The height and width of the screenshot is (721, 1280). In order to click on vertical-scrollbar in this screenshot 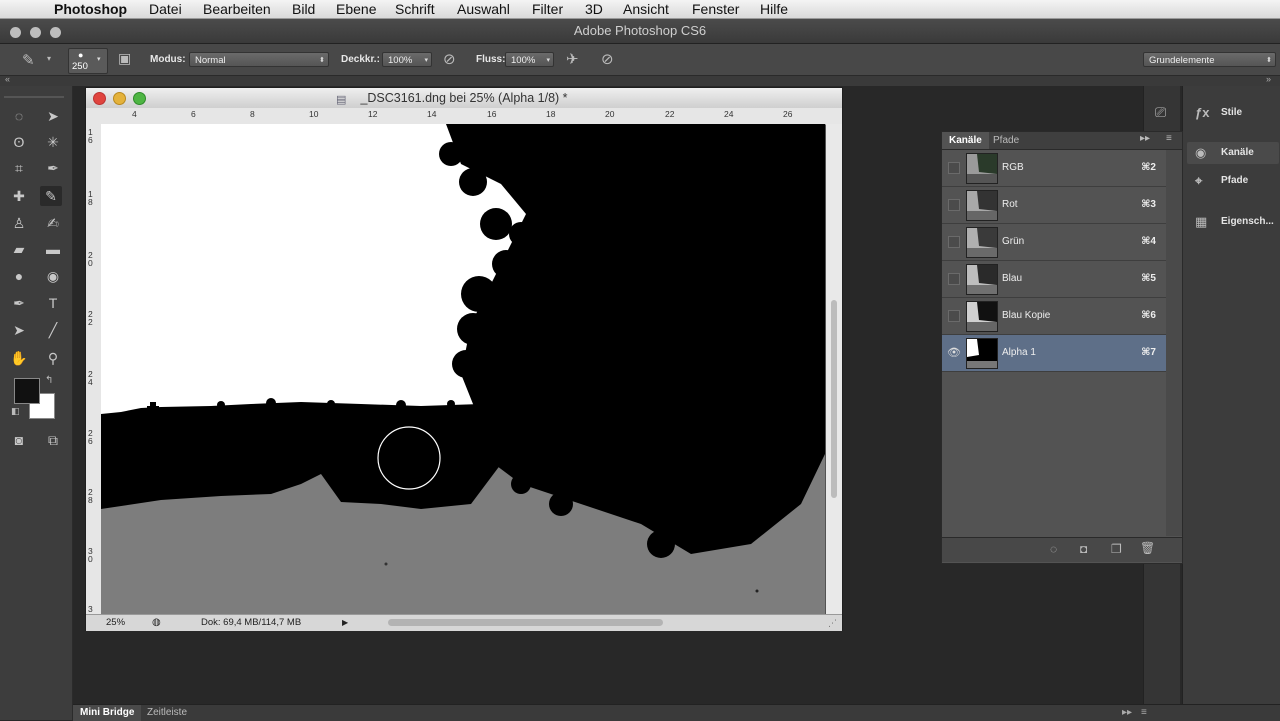, I will do `click(834, 369)`.